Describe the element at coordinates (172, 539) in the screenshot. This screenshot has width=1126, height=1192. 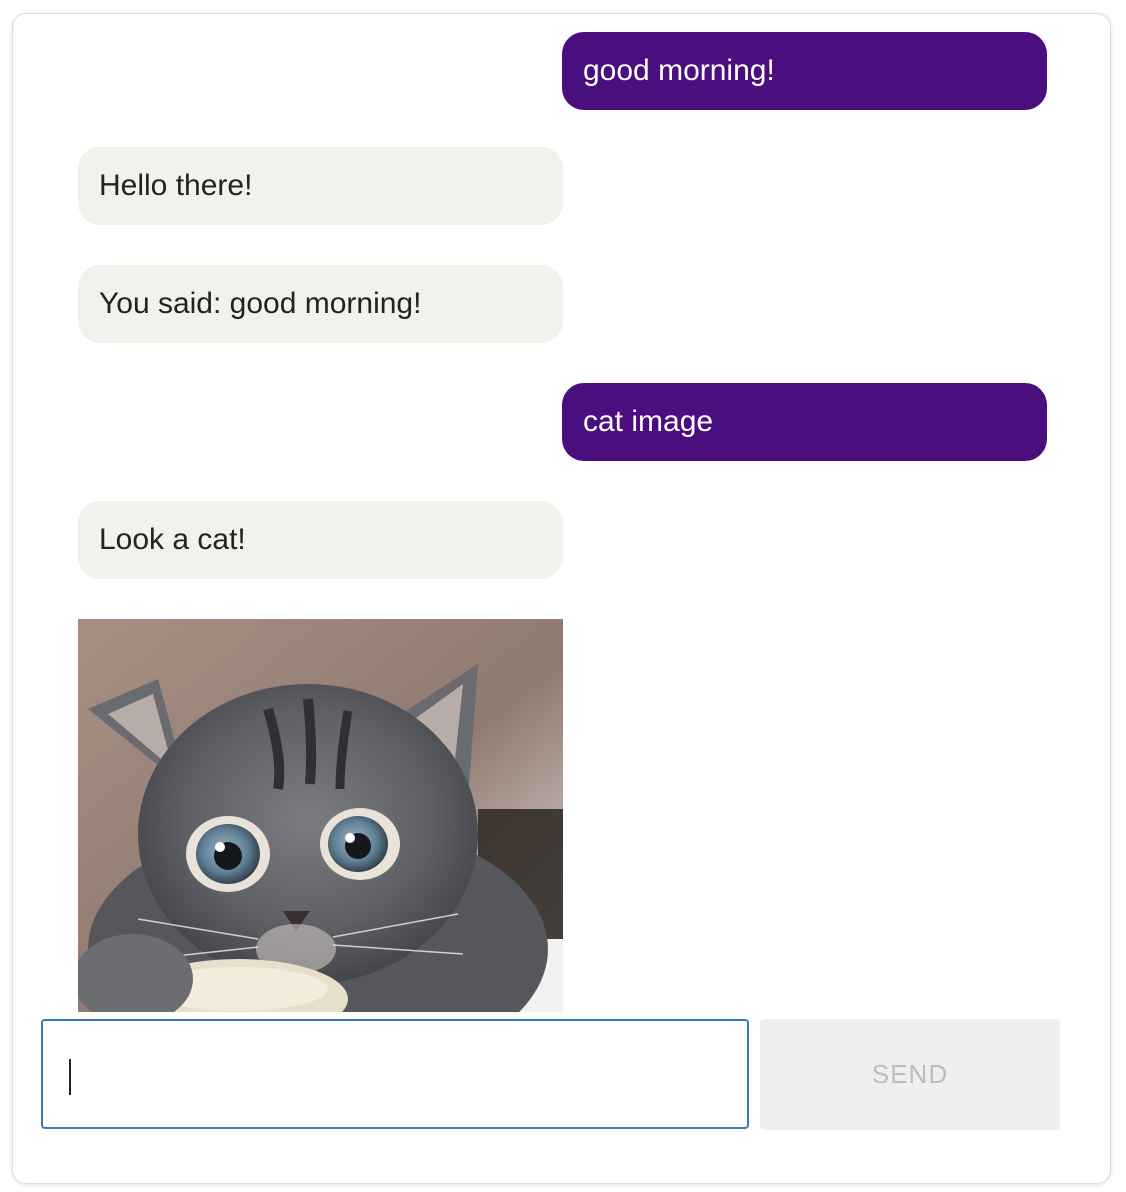
I see `message-text: Look a cat!` at that location.